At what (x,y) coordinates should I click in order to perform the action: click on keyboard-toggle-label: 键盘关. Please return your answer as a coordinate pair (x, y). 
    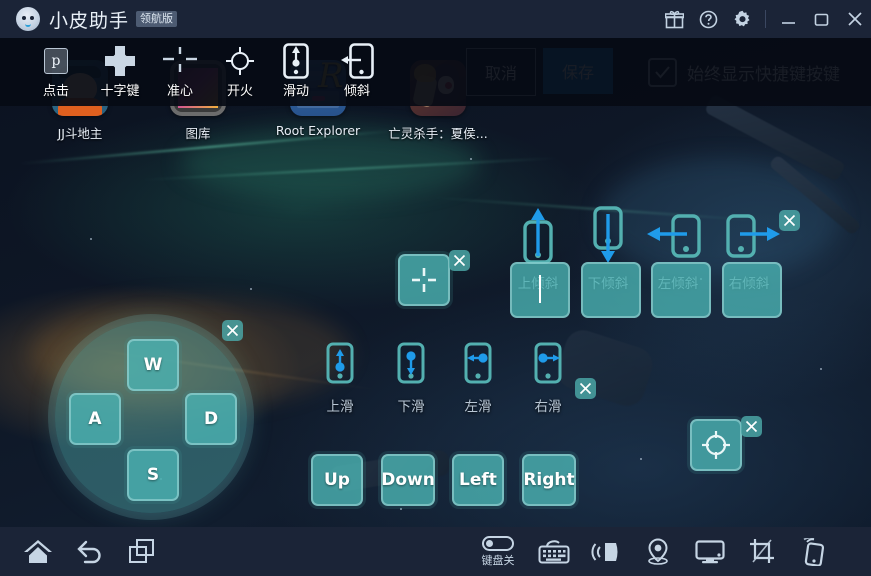
    Looking at the image, I should click on (498, 560).